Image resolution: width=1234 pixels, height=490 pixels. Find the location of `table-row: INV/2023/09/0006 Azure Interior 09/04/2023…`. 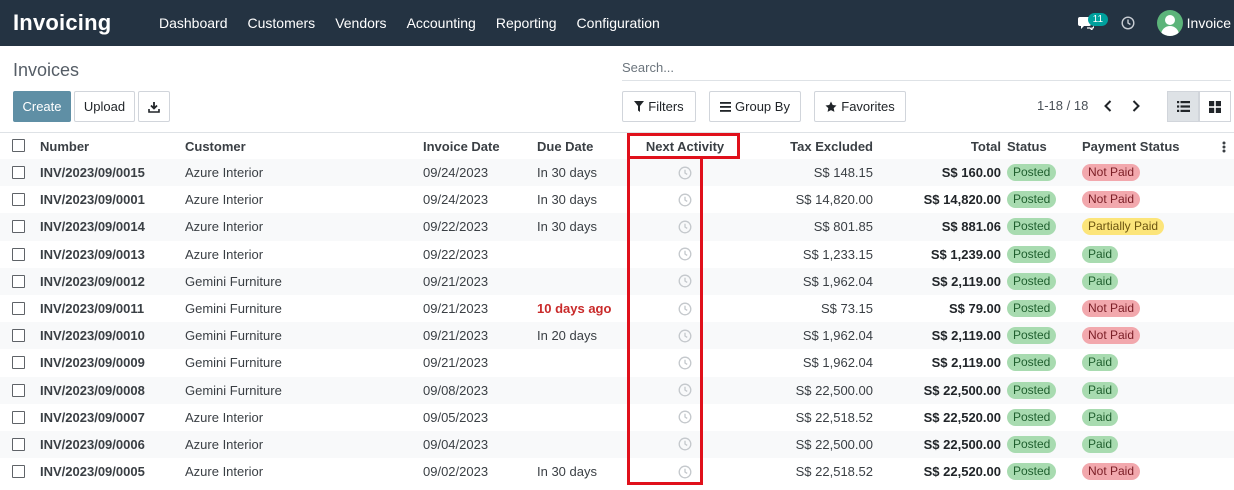

table-row: INV/2023/09/0006 Azure Interior 09/04/2023… is located at coordinates (617, 444).